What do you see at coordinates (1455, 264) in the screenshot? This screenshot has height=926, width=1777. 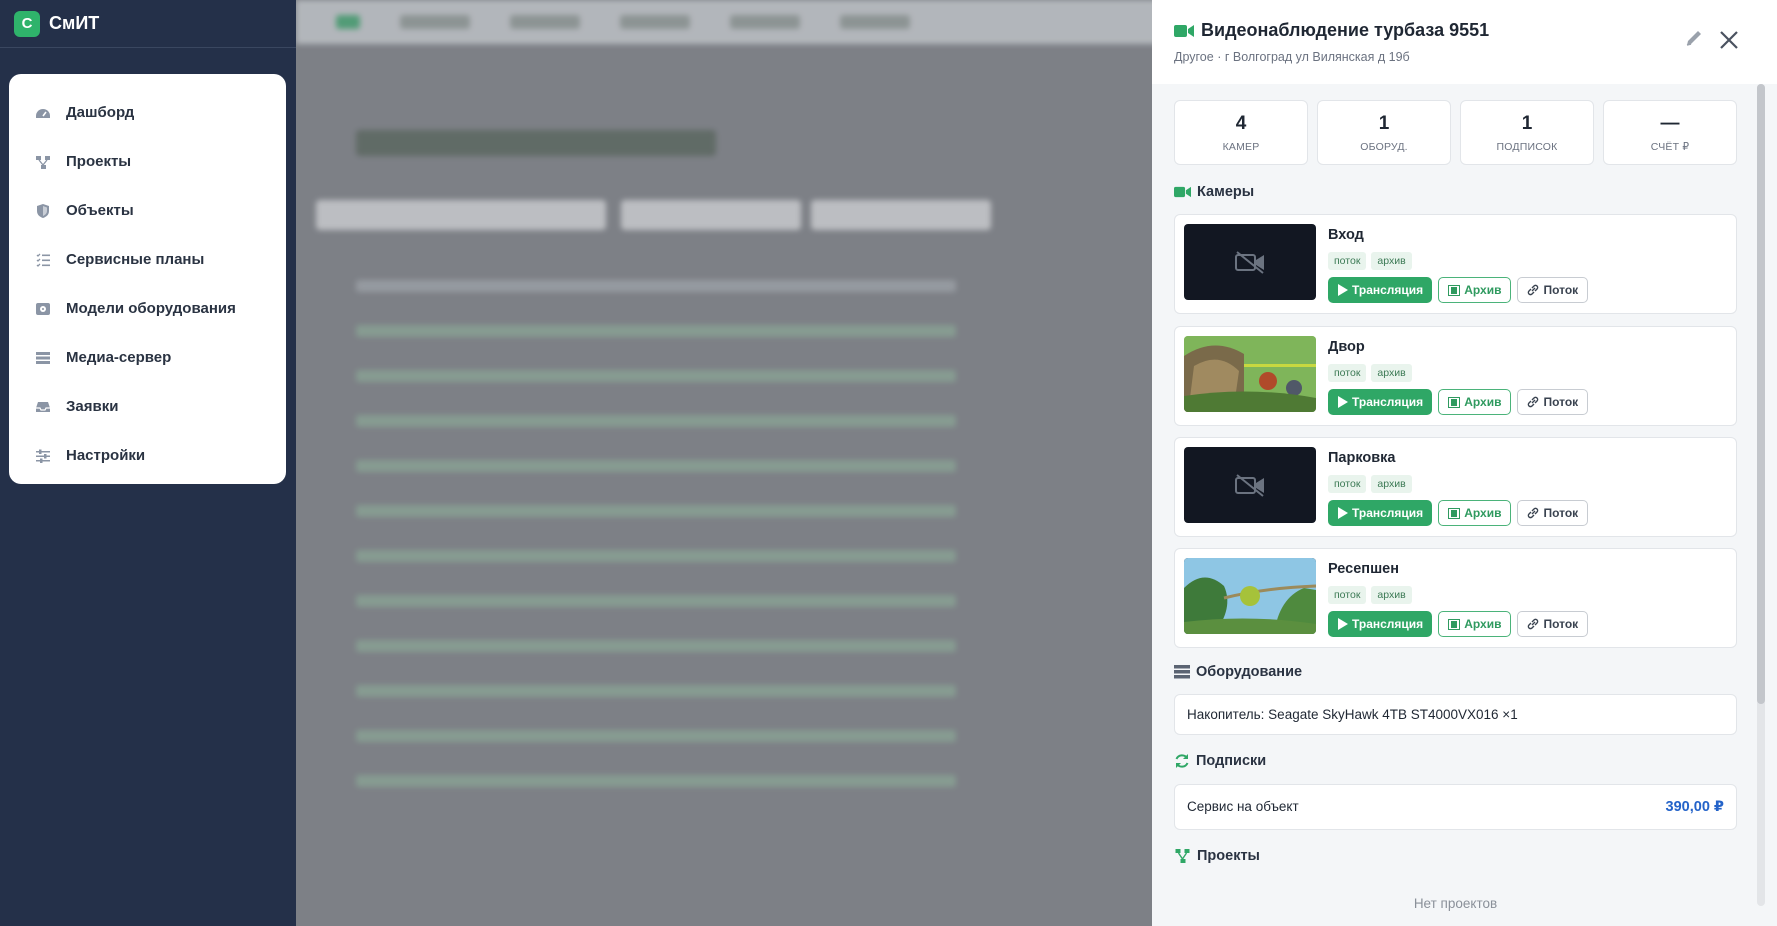 I see `camera-card: Вход поток архив Трансляция Архив Поток` at bounding box center [1455, 264].